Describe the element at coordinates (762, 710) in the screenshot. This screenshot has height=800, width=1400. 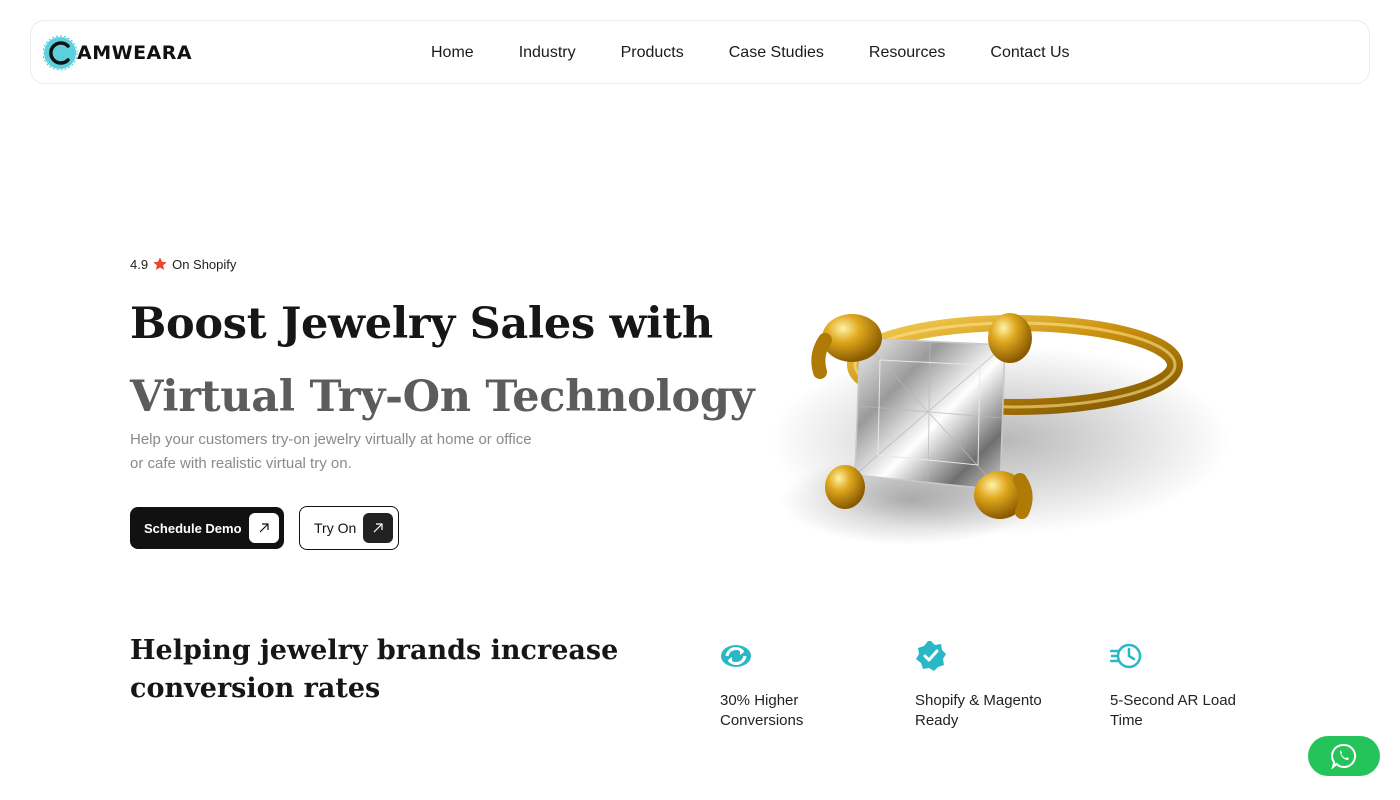
I see `stat-label: 30% Higher Conversions` at that location.